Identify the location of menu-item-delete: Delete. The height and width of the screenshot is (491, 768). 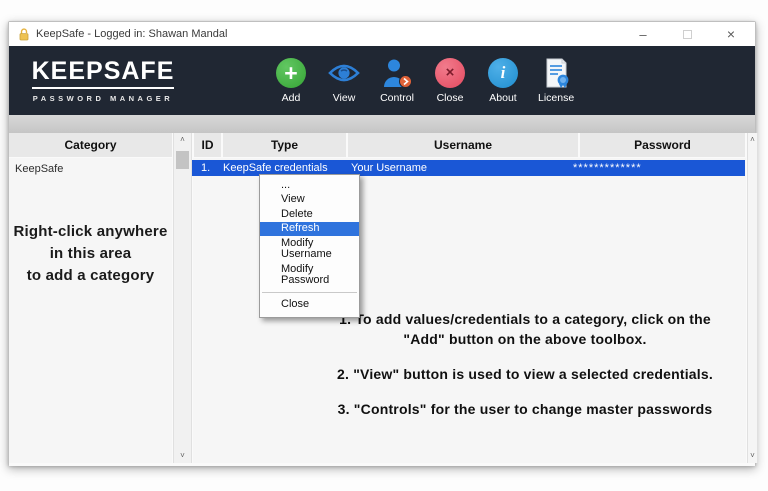
(309, 214).